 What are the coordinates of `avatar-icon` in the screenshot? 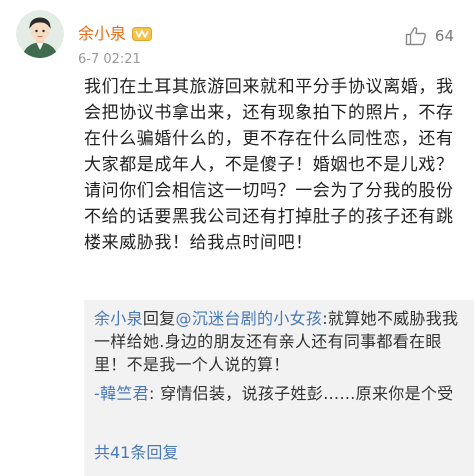 It's located at (40, 34).